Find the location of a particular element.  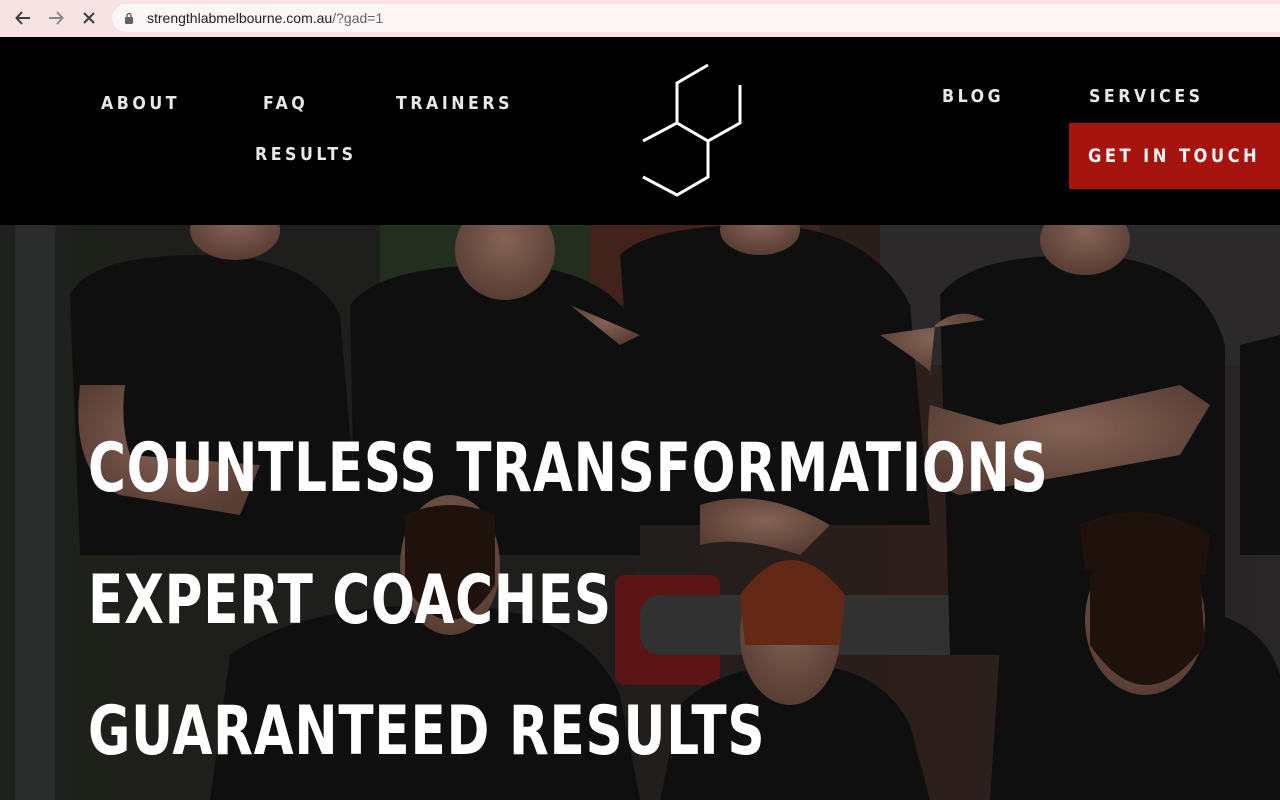

get-in-touch-label: GET IN TOUCH is located at coordinates (1174, 156).